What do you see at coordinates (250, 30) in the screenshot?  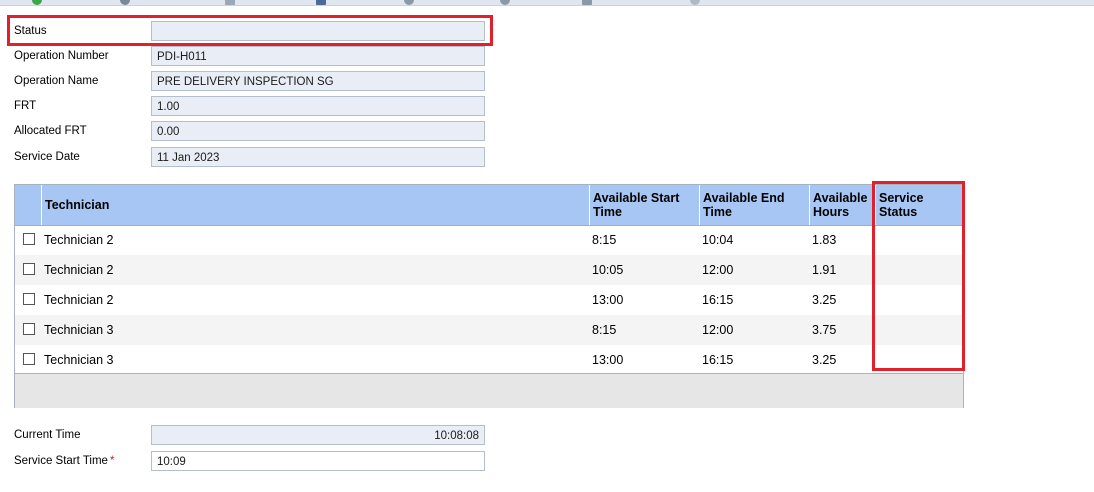 I see `status-highlight` at bounding box center [250, 30].